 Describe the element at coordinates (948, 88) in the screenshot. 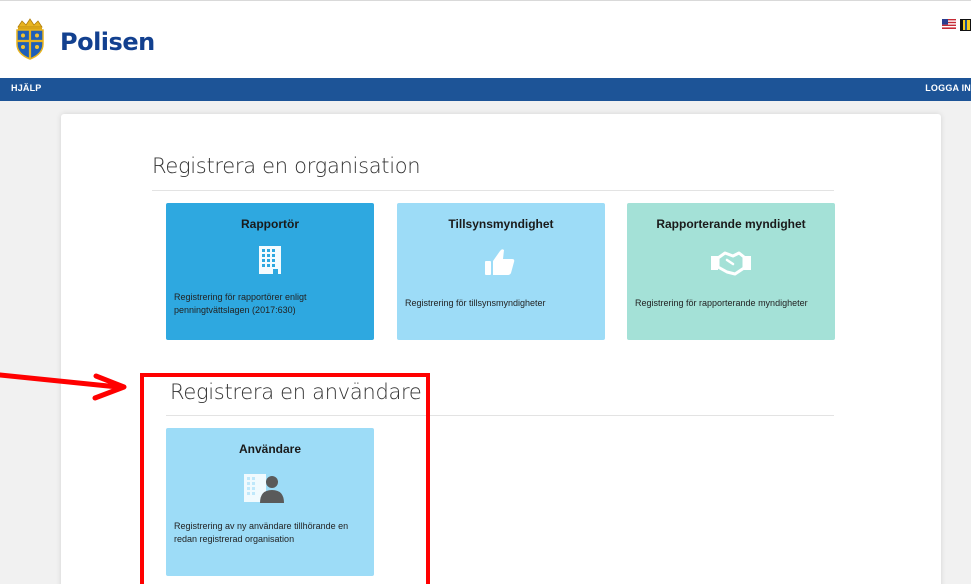

I see `login-link: LOGGA IN` at that location.